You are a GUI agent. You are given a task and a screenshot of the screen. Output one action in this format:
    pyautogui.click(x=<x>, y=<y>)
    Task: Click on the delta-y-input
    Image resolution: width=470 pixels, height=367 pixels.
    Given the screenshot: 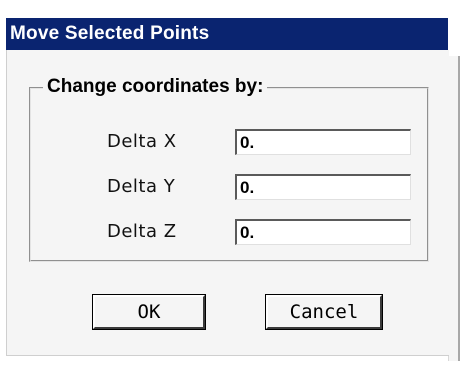 What is the action you would take?
    pyautogui.click(x=323, y=187)
    